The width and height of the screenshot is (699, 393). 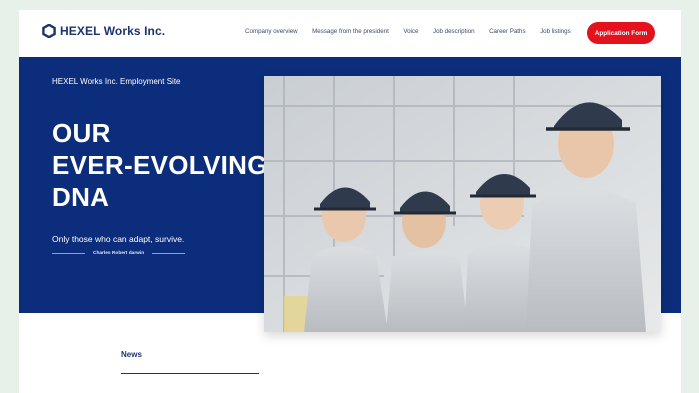 What do you see at coordinates (169, 253) in the screenshot?
I see `quote-divider-right` at bounding box center [169, 253].